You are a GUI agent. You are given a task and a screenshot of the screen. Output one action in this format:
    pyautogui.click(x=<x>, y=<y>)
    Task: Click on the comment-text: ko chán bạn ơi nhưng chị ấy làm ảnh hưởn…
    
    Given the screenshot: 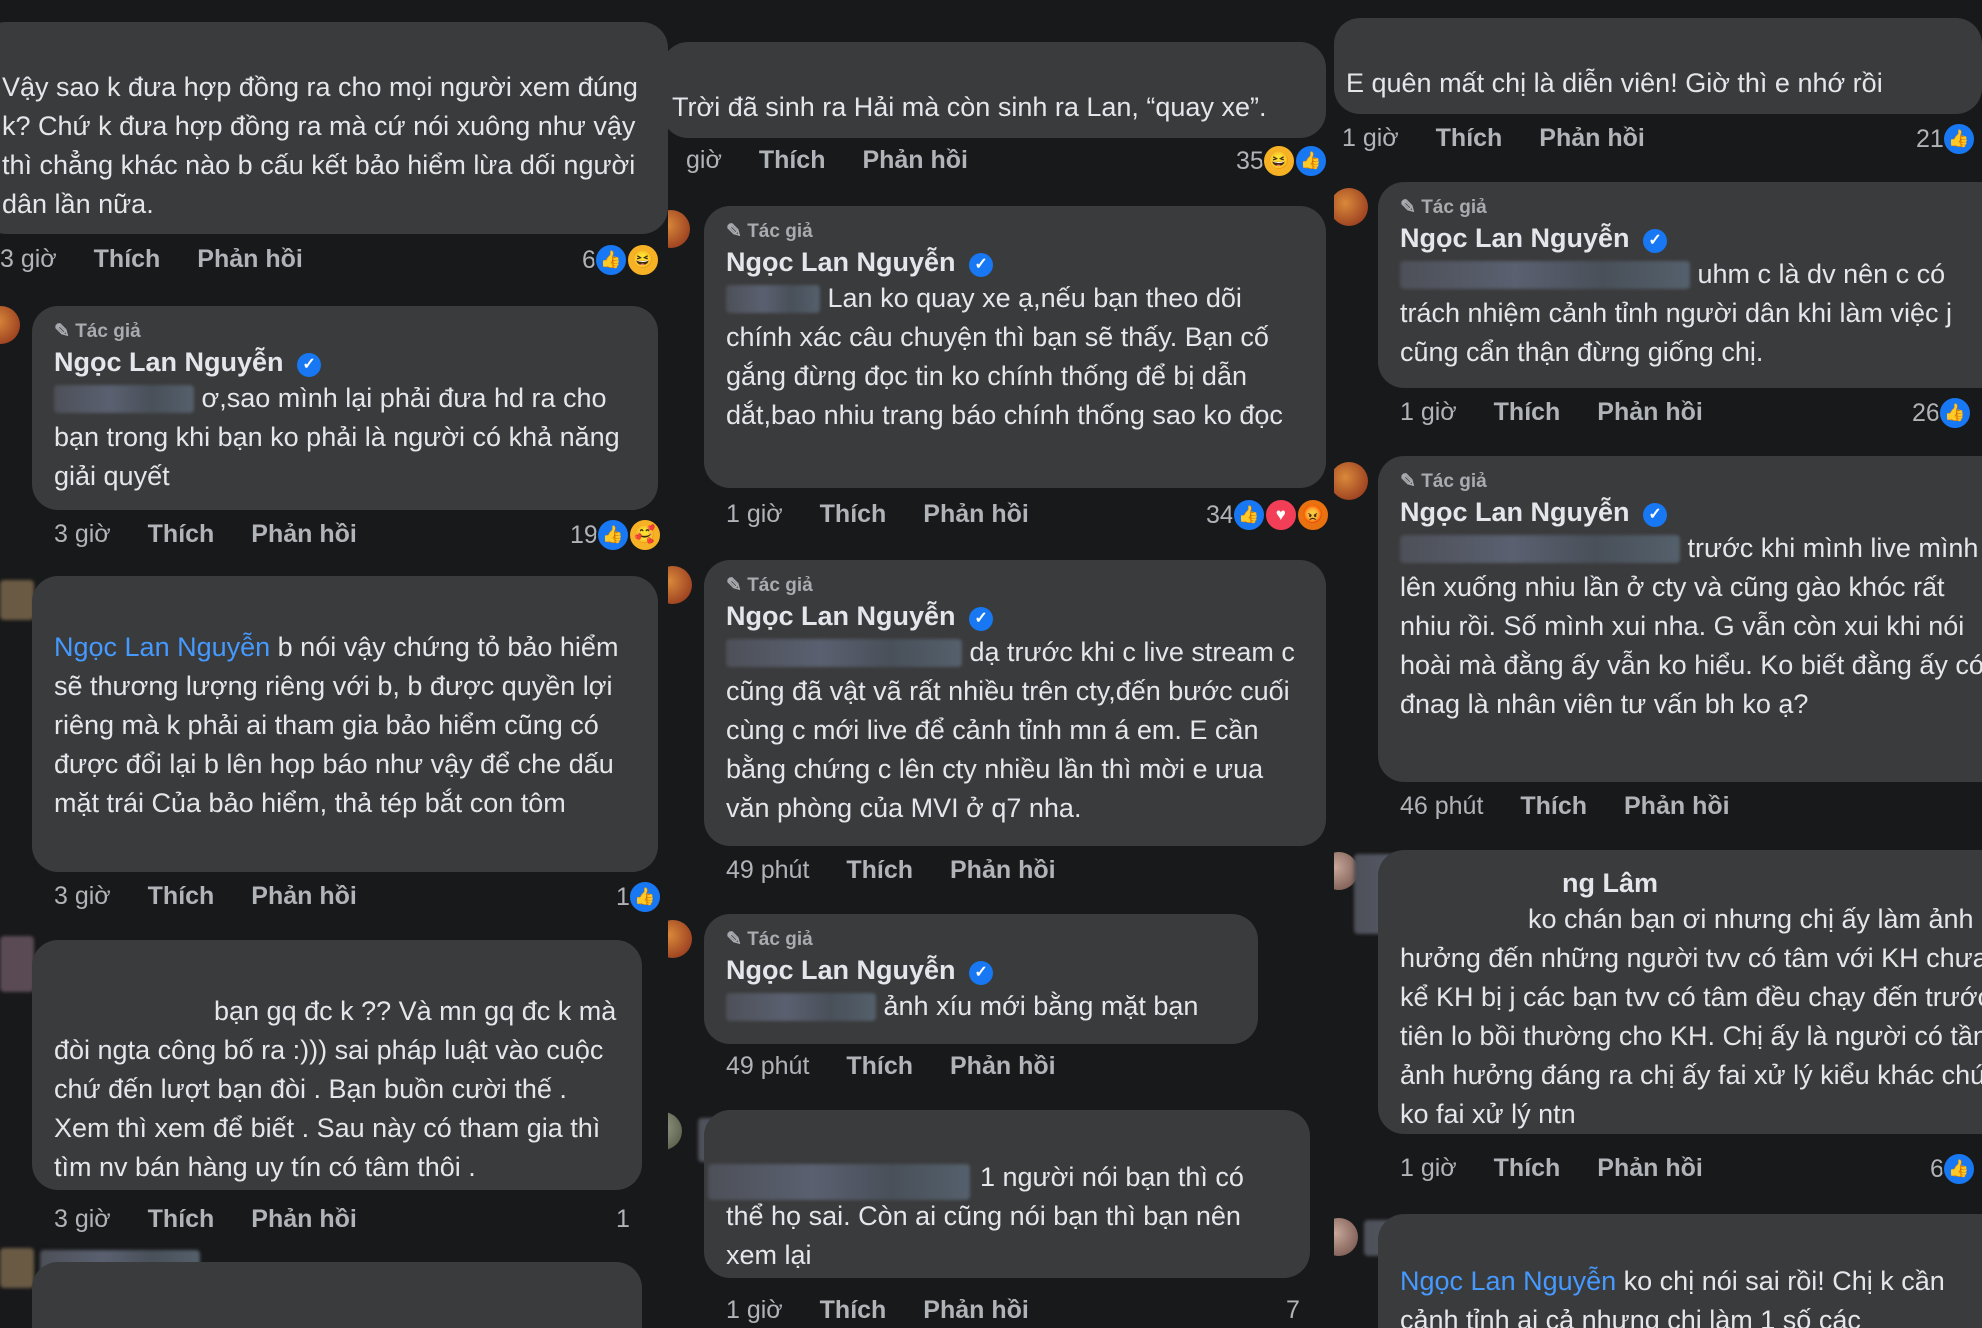 What is the action you would take?
    pyautogui.click(x=1691, y=1016)
    